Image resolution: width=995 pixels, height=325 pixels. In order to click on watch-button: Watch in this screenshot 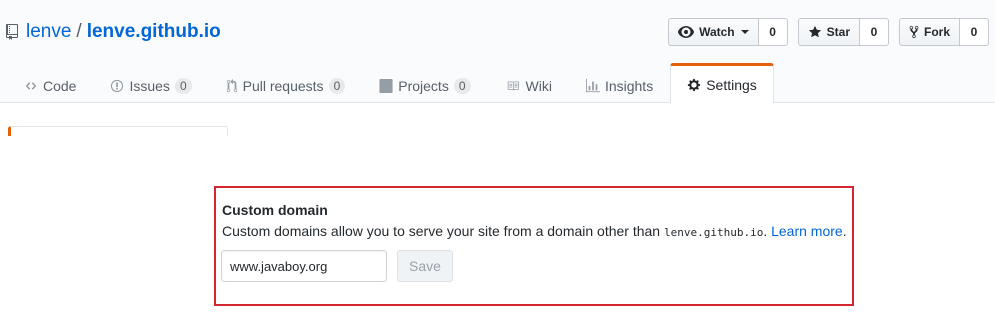, I will do `click(713, 32)`.